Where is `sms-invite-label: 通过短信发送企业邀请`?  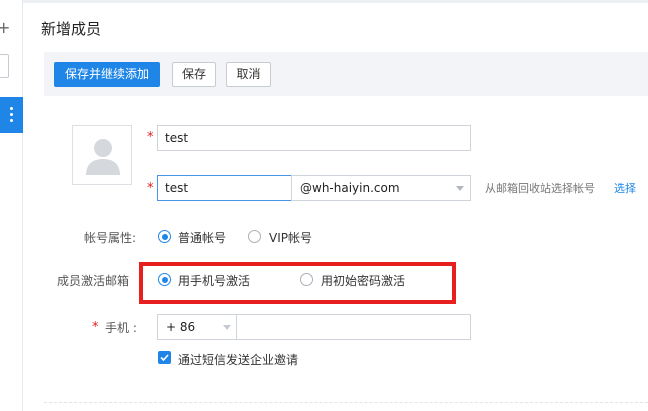 sms-invite-label: 通过短信发送企业邀请 is located at coordinates (238, 359).